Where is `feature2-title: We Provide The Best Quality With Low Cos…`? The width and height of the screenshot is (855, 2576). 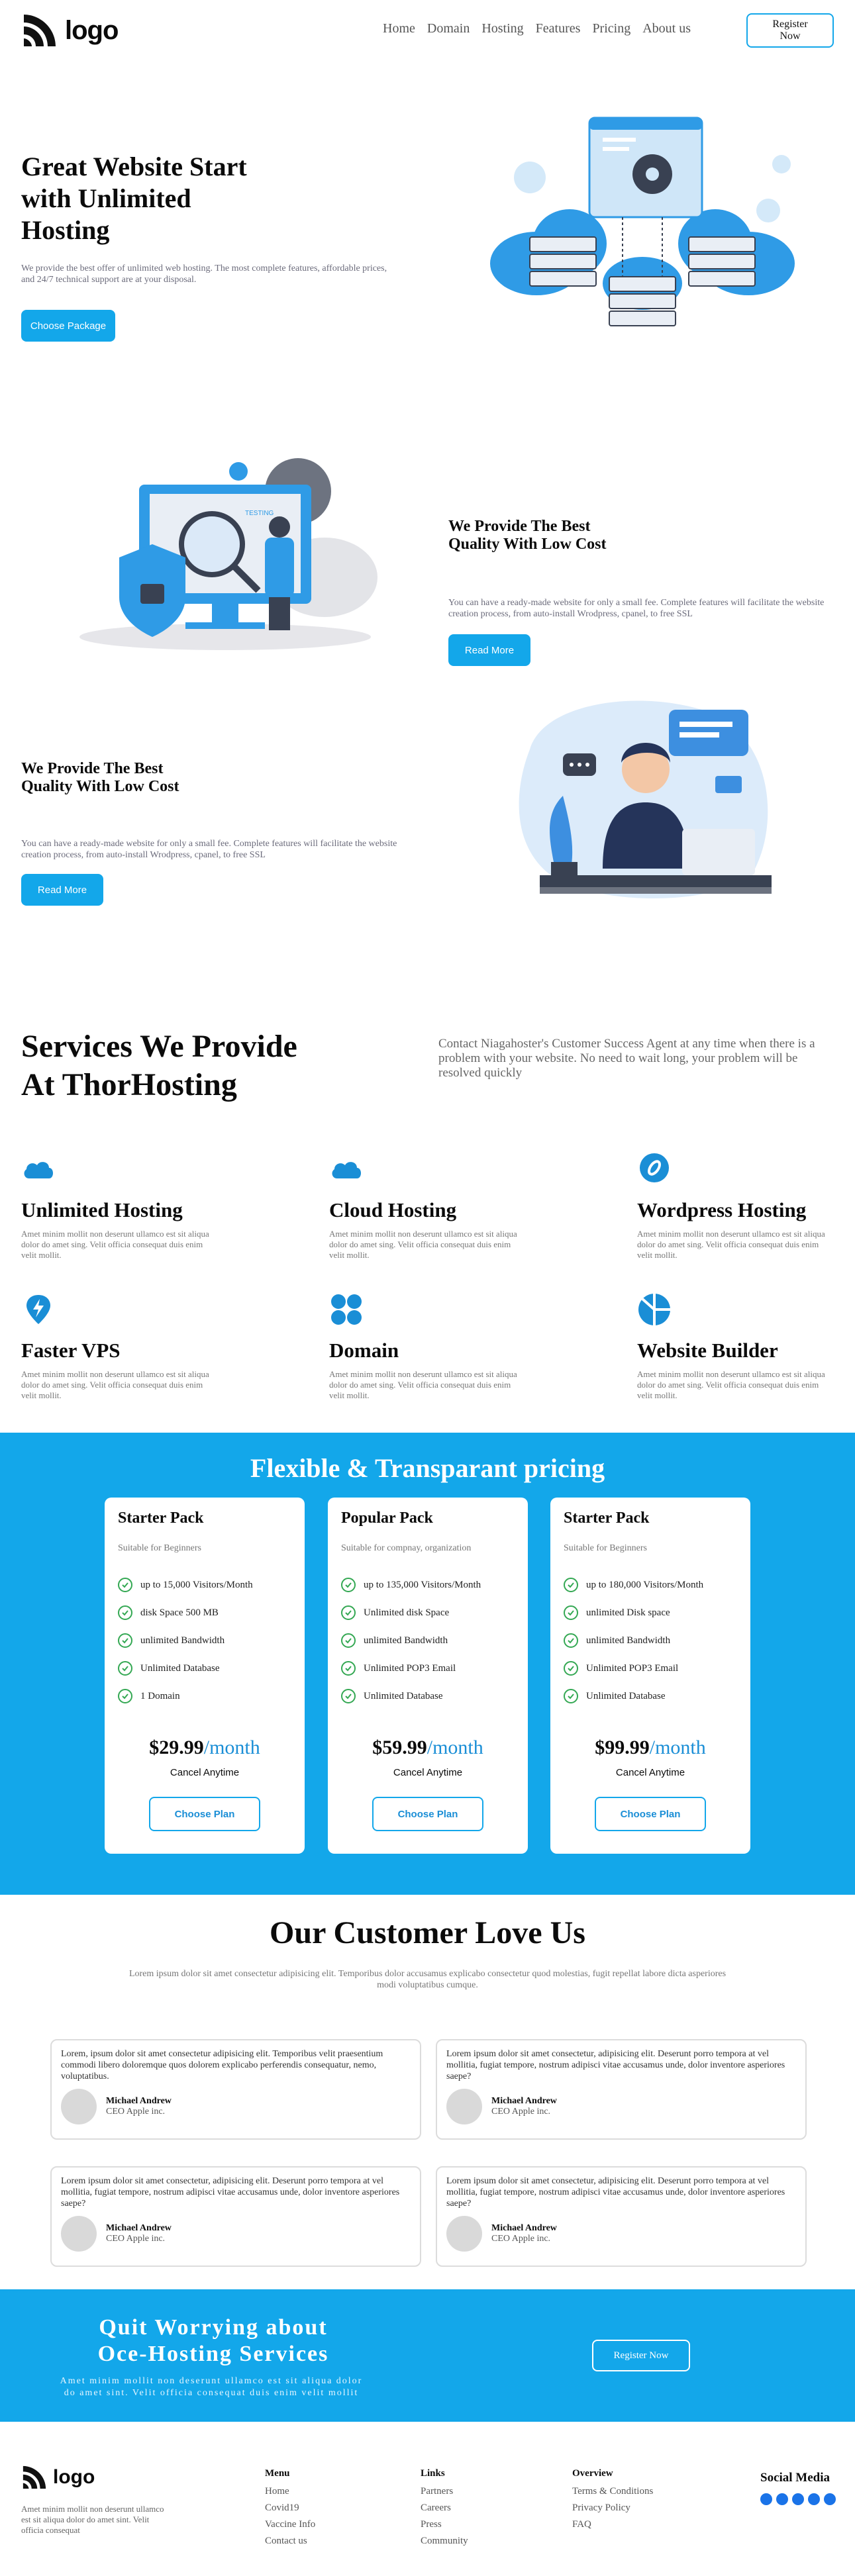
feature2-title: We Provide The Best Quality With Low Cos… is located at coordinates (100, 778).